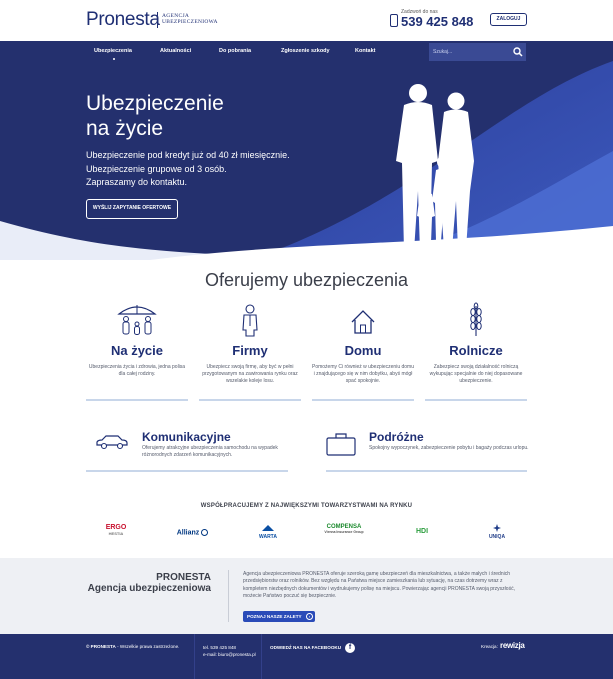 The width and height of the screenshot is (613, 679). I want to click on offers-title: Oferujemy ubezpieczenia, so click(306, 280).